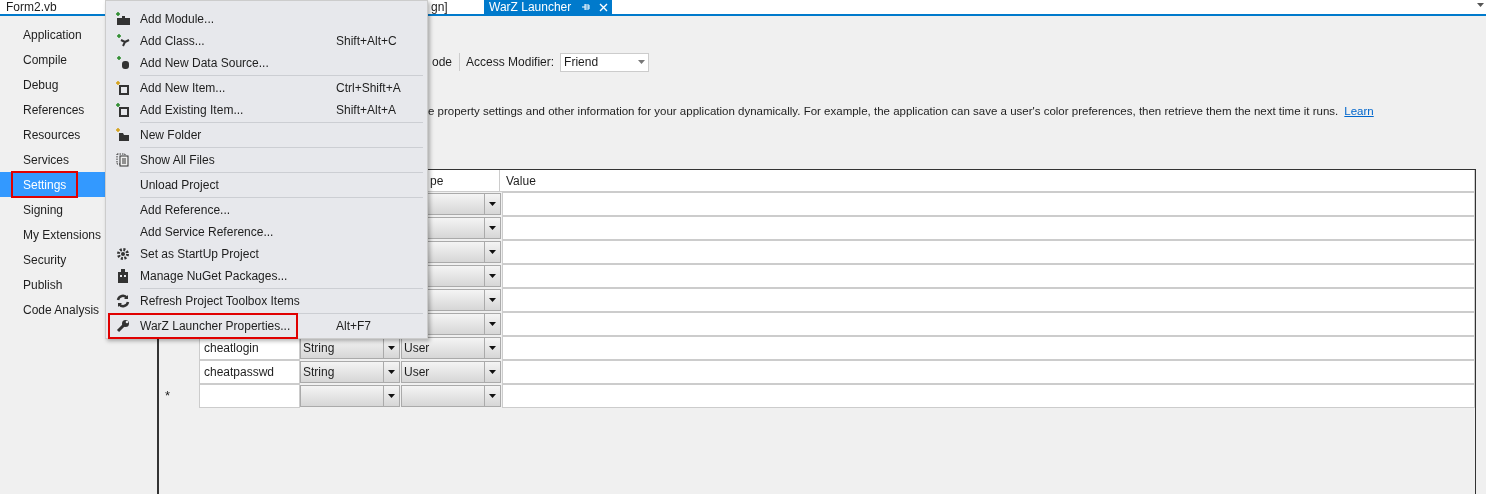 The width and height of the screenshot is (1486, 494). What do you see at coordinates (223, 301) in the screenshot?
I see `menu-item: Refresh Project Toolbox Items` at bounding box center [223, 301].